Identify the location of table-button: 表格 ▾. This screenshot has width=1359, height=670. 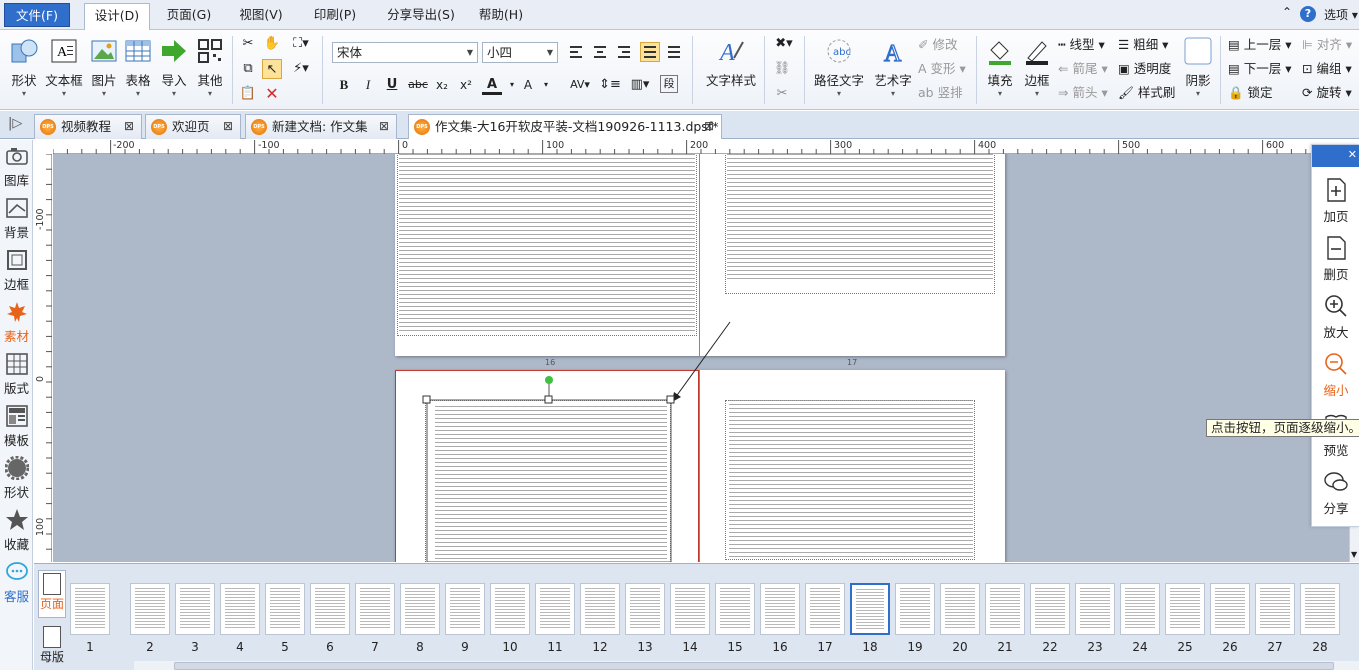
(138, 70).